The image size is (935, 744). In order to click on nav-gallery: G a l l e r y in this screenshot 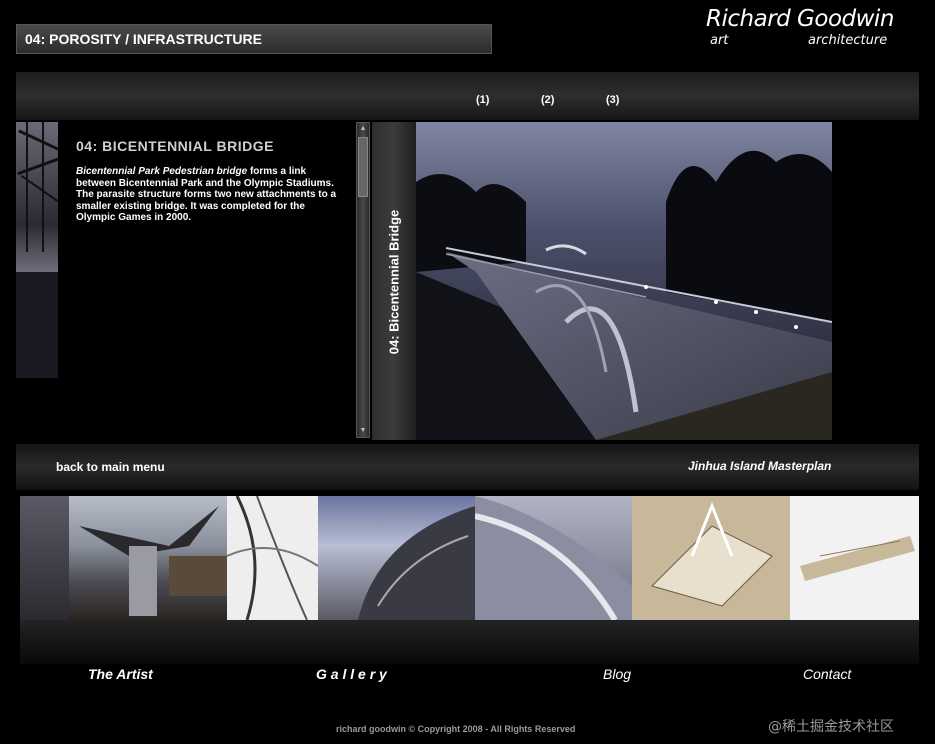, I will do `click(351, 674)`.